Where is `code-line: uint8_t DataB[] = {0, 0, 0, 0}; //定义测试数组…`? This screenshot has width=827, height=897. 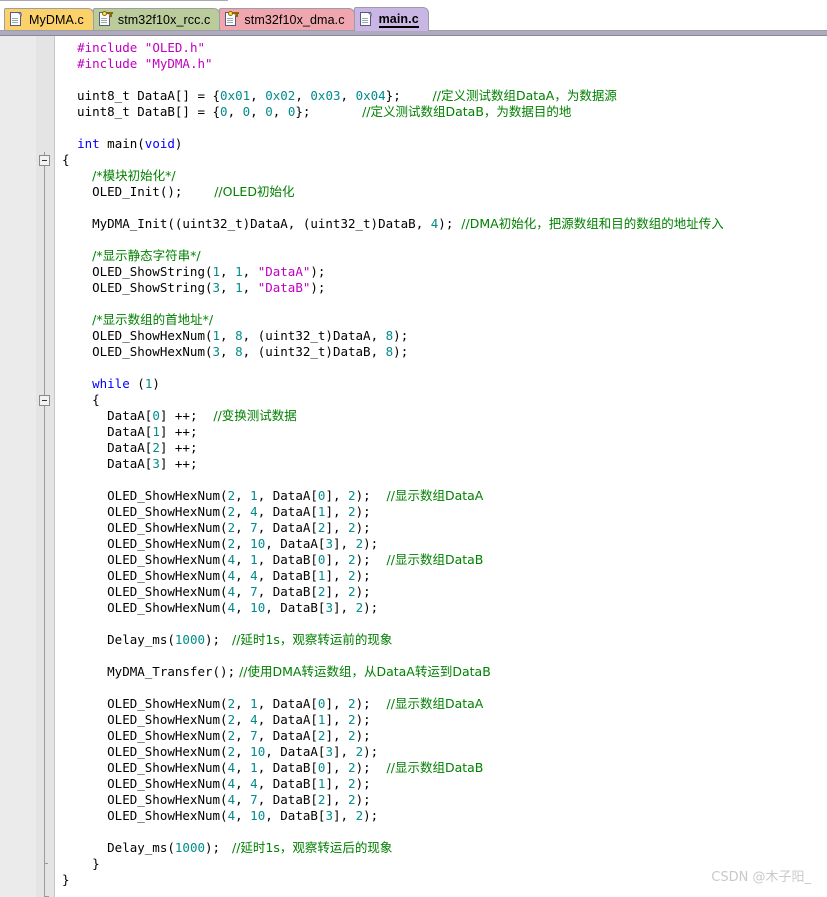 code-line: uint8_t DataB[] = {0, 0, 0, 0}; //定义测试数组… is located at coordinates (441, 112).